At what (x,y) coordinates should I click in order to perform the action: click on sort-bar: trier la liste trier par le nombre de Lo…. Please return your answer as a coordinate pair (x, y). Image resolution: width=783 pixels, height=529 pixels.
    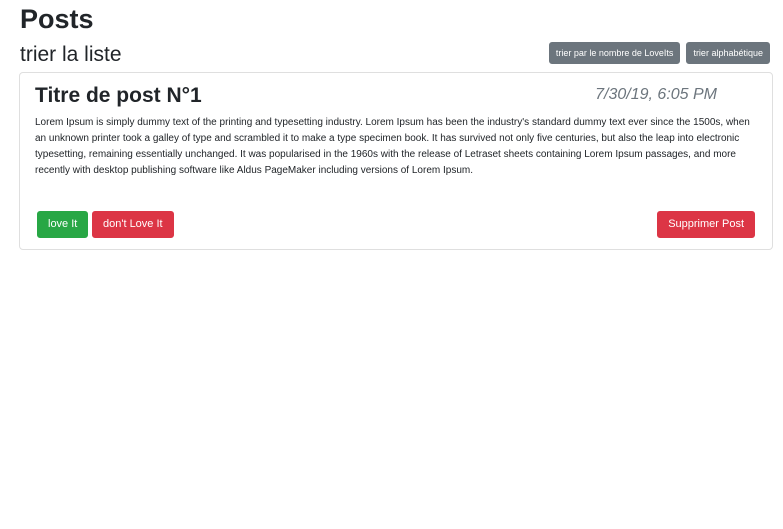
    Looking at the image, I should click on (395, 54).